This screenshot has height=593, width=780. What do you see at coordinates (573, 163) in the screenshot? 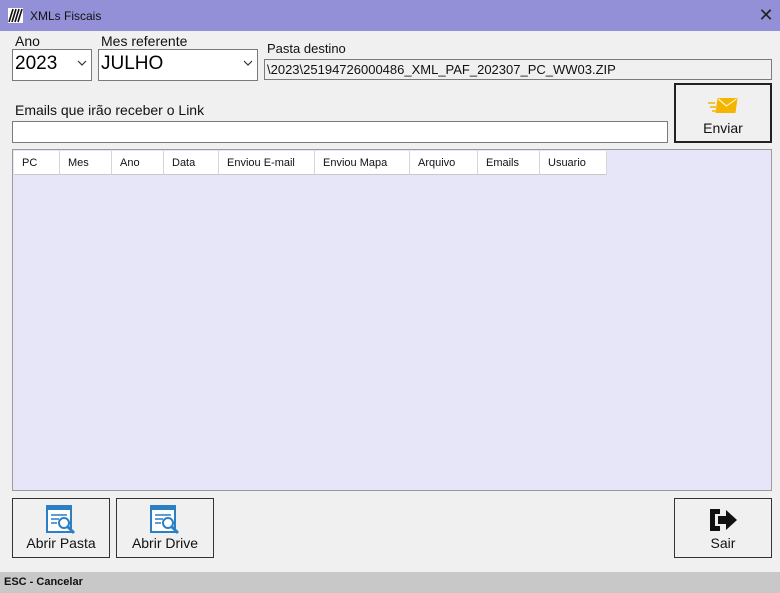
I see `col-header: Usuario` at bounding box center [573, 163].